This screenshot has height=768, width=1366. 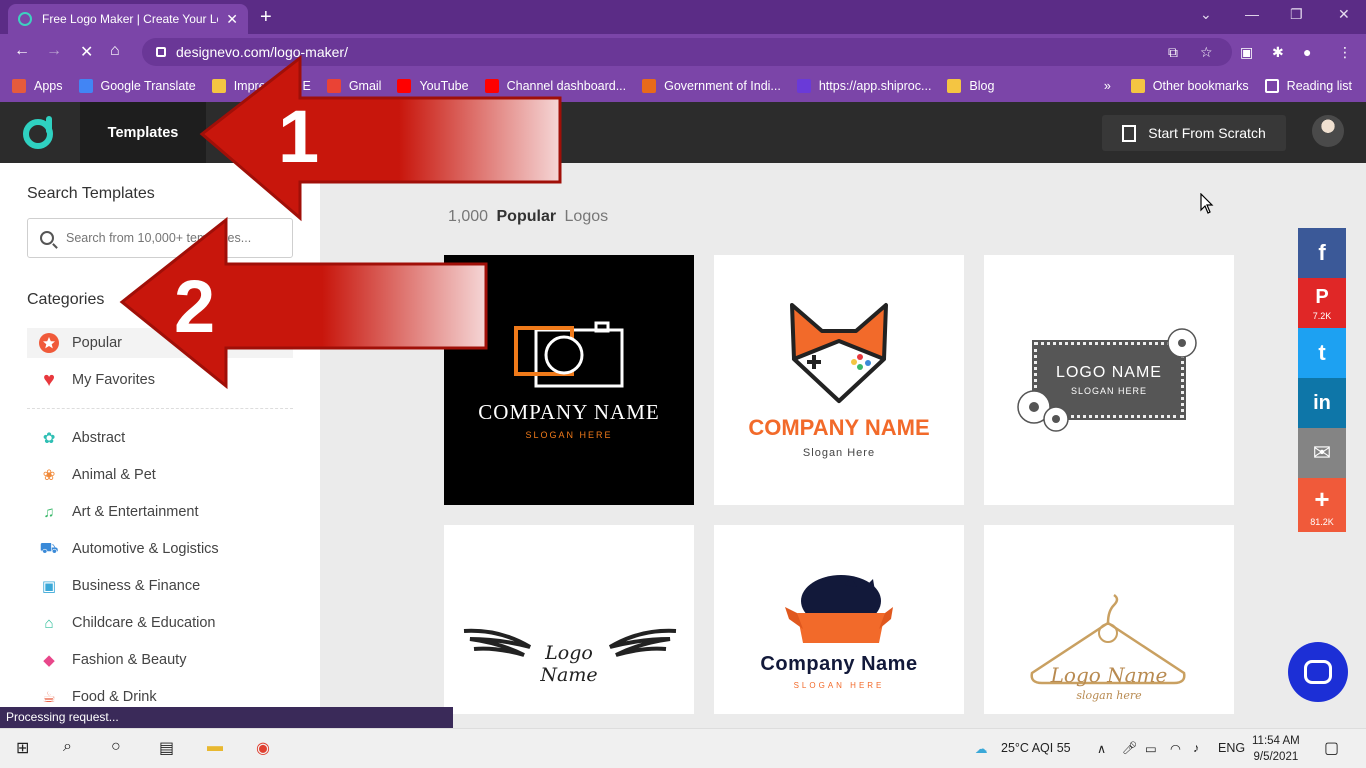 What do you see at coordinates (298, 136) in the screenshot?
I see `arrow-1-number: 1` at bounding box center [298, 136].